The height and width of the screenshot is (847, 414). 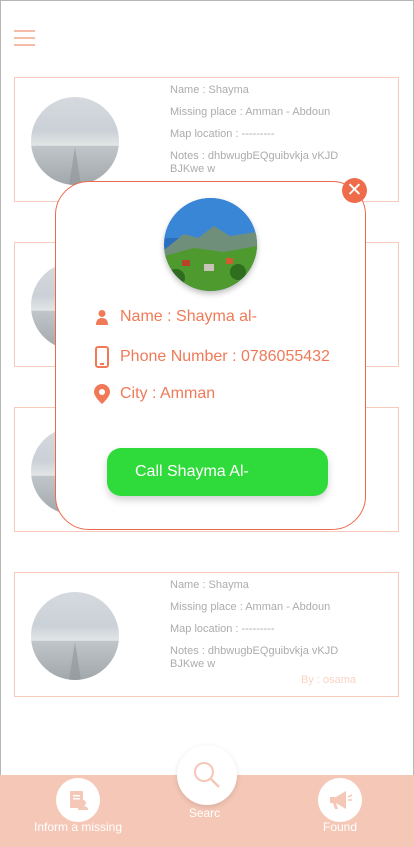 I want to click on close-icon: ✕, so click(x=354, y=190).